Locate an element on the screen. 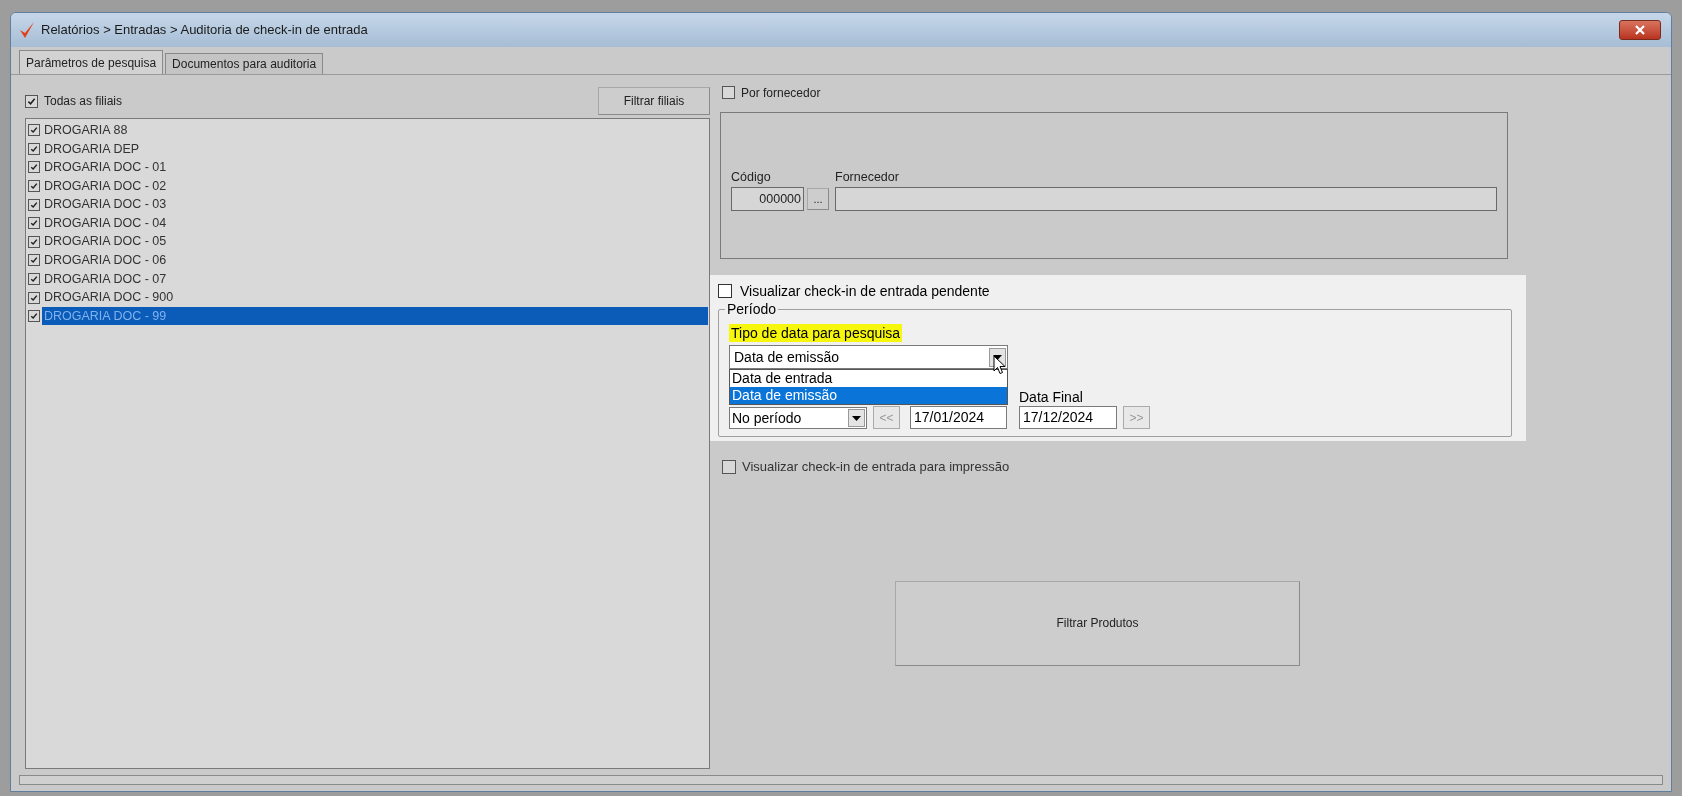 Image resolution: width=1682 pixels, height=796 pixels. field-label: Data Final is located at coordinates (1051, 397).